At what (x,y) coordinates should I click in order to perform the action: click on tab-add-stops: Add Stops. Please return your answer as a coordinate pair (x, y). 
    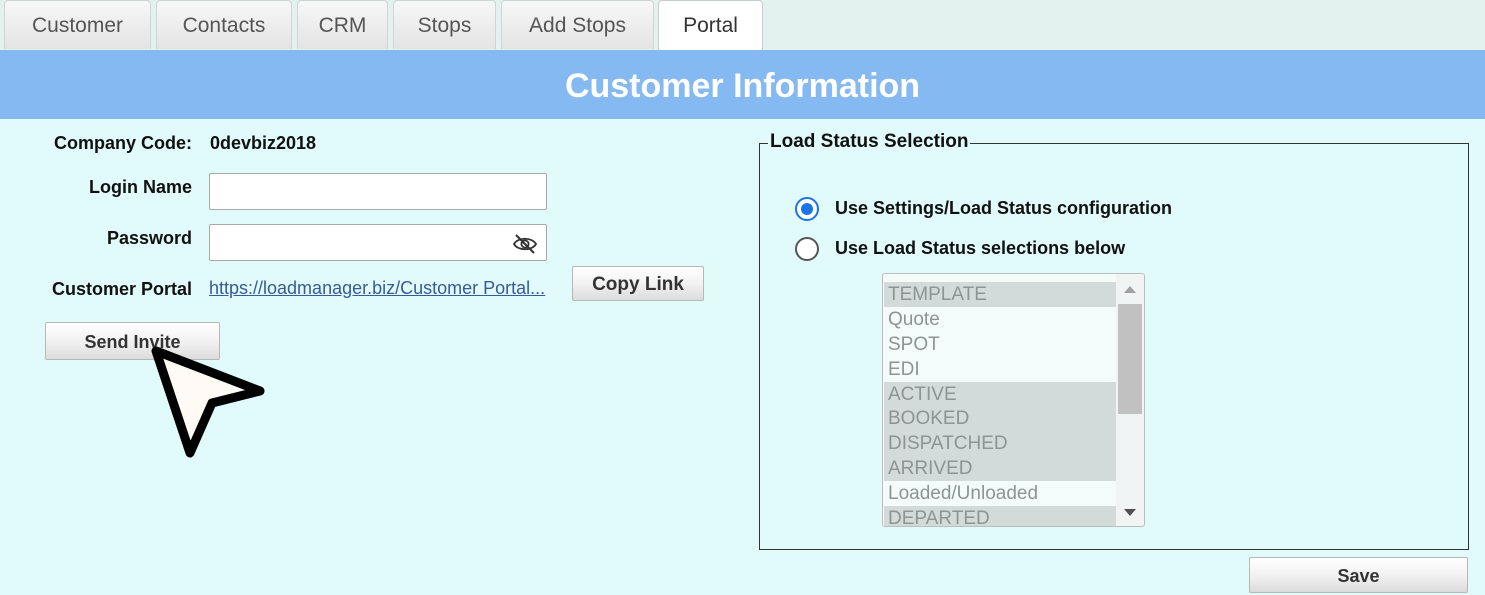
    Looking at the image, I should click on (577, 24).